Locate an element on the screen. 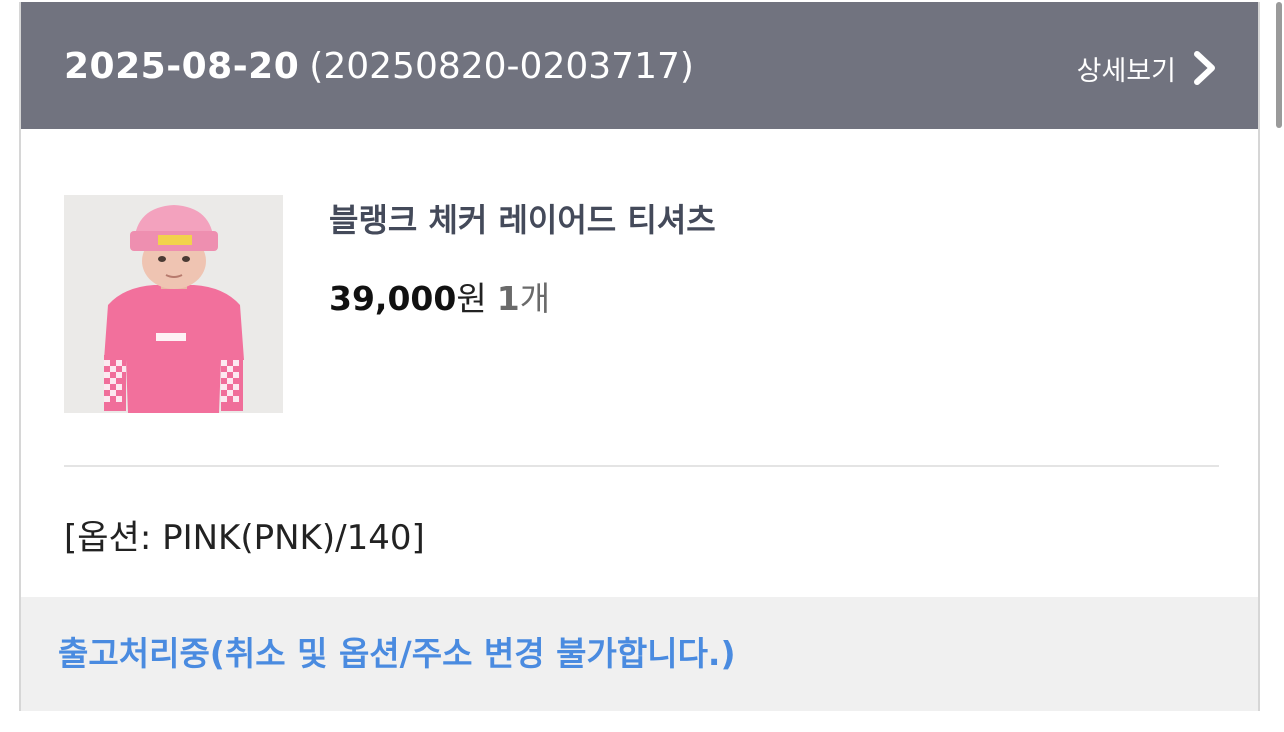  price-unit: 원 is located at coordinates (471, 298).